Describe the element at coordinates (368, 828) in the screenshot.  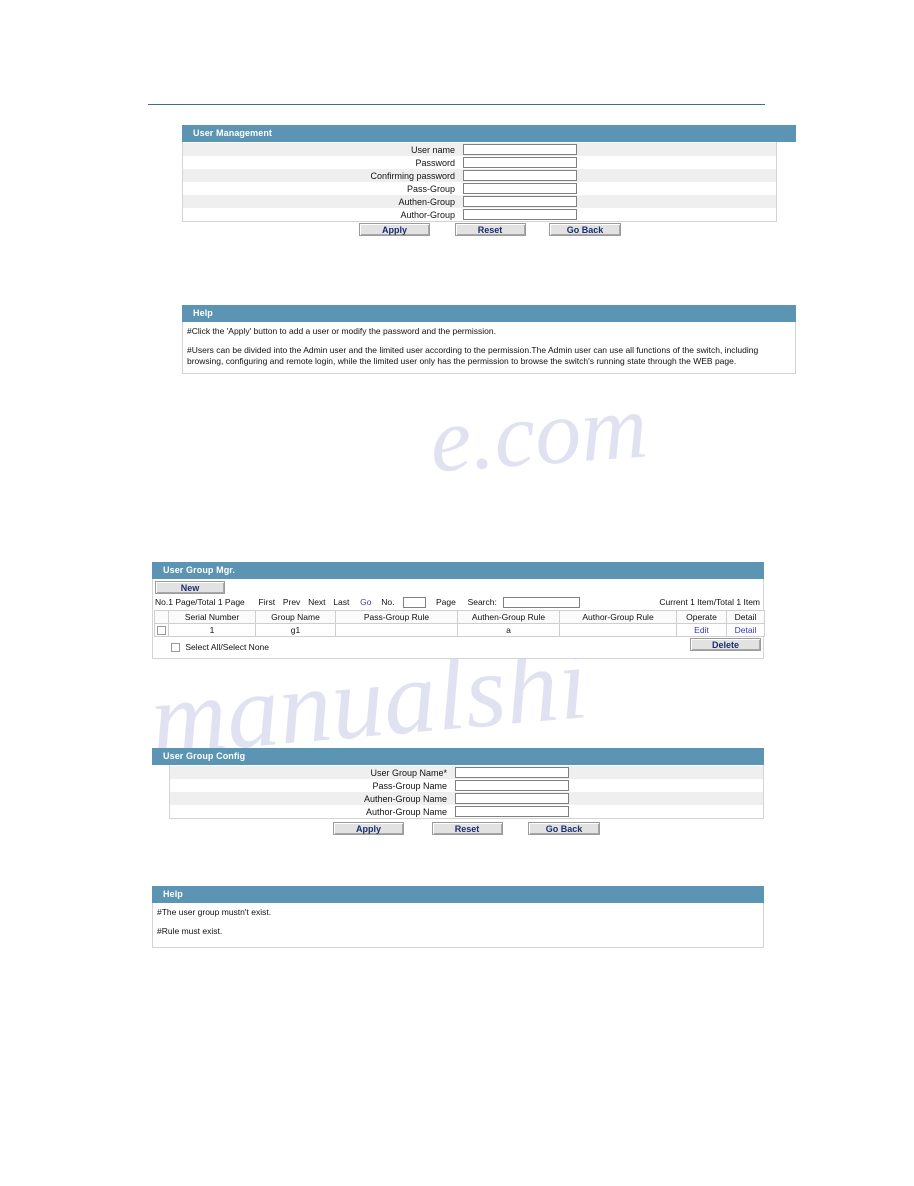
I see `config-apply-button: Apply` at that location.